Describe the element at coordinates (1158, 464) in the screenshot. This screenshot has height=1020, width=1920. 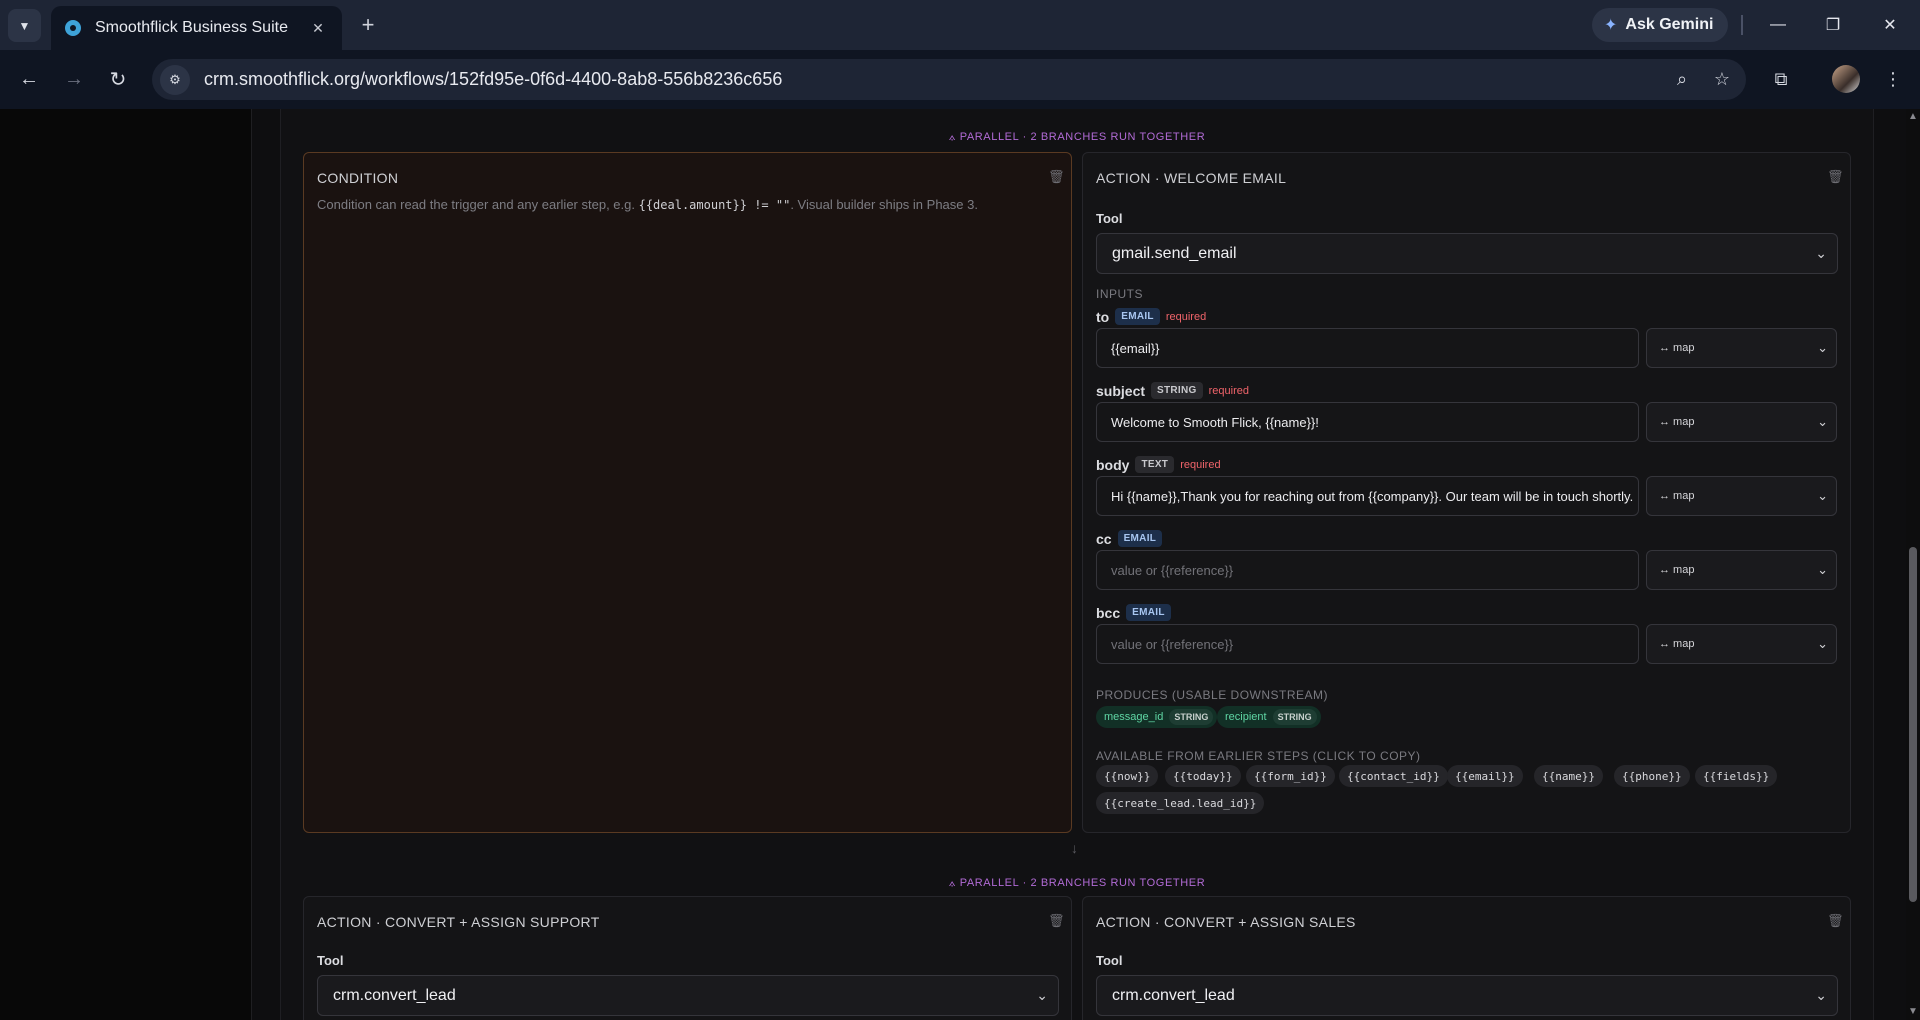
I see `field-label-body: body TEXT required` at that location.